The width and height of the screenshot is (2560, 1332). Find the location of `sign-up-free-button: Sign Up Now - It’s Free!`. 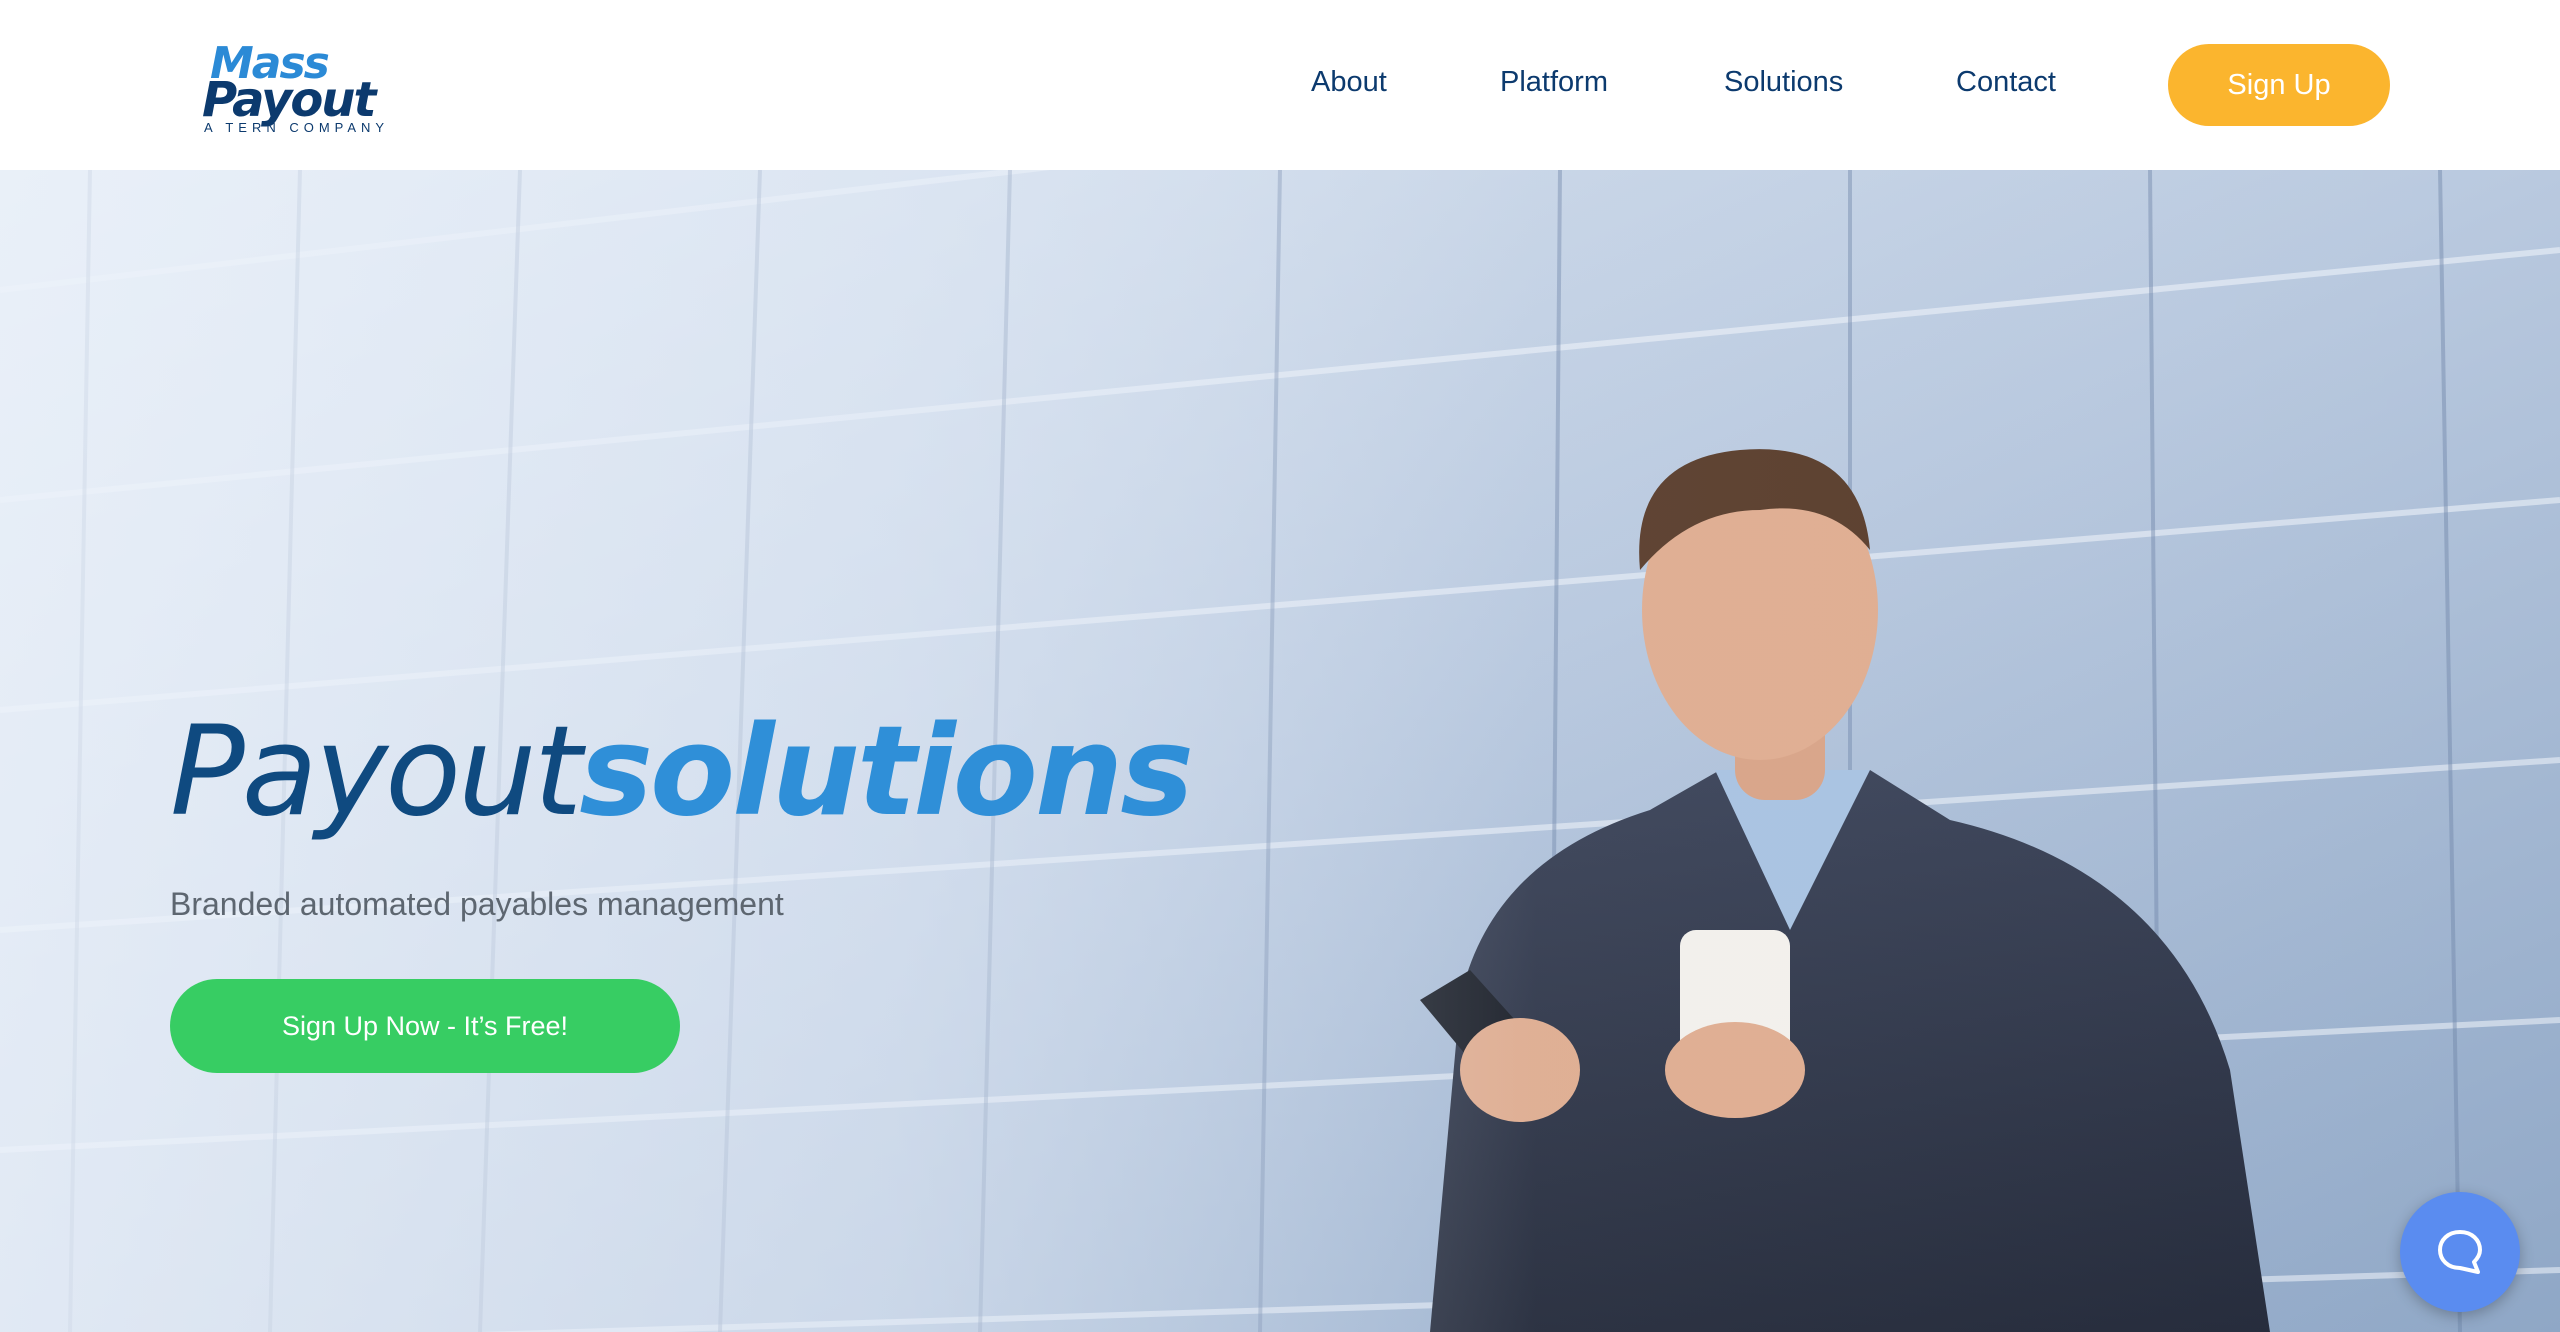

sign-up-free-button: Sign Up Now - It’s Free! is located at coordinates (425, 1026).